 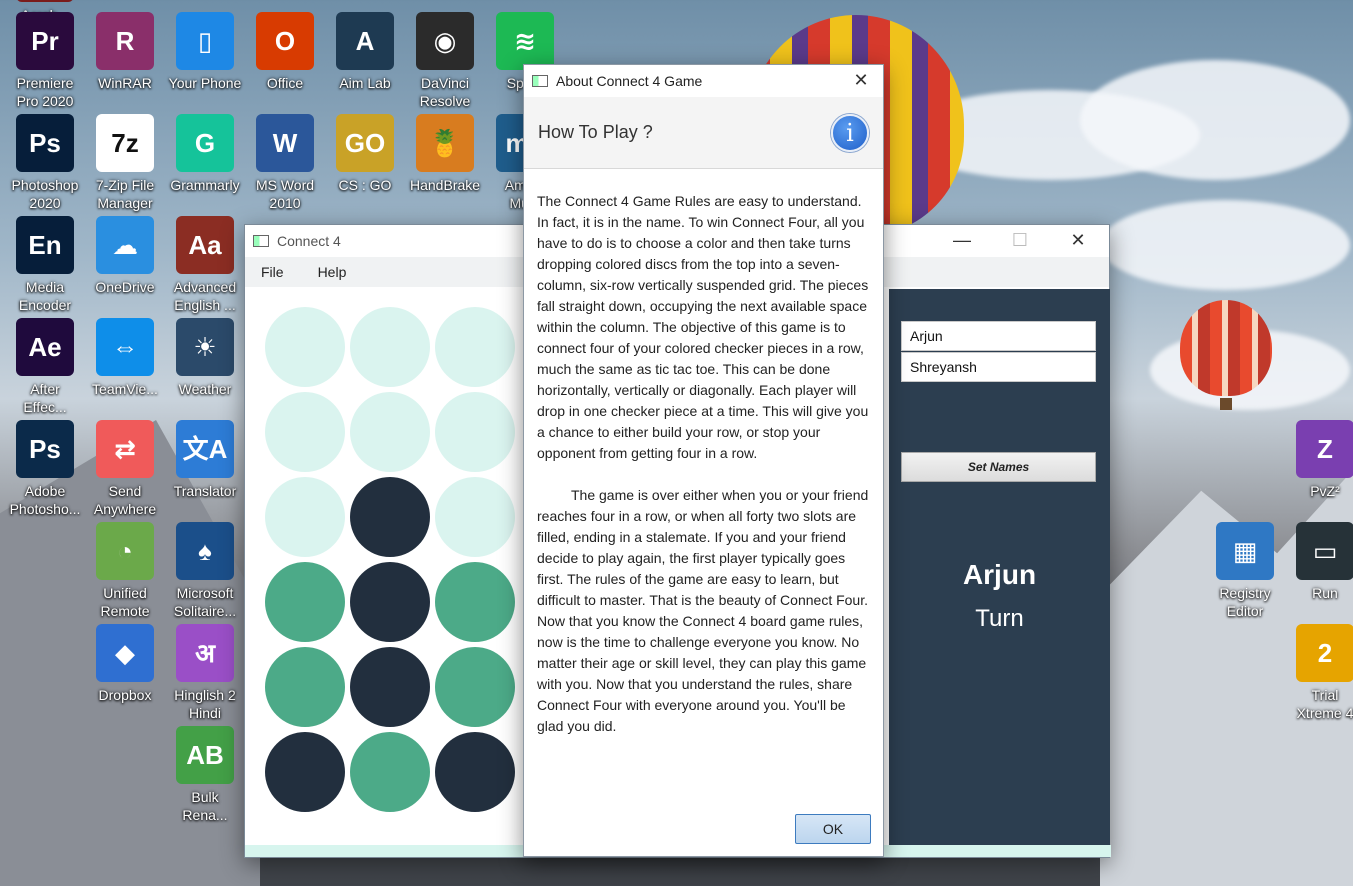 What do you see at coordinates (125, 653) in the screenshot?
I see `app-icon: ◆` at bounding box center [125, 653].